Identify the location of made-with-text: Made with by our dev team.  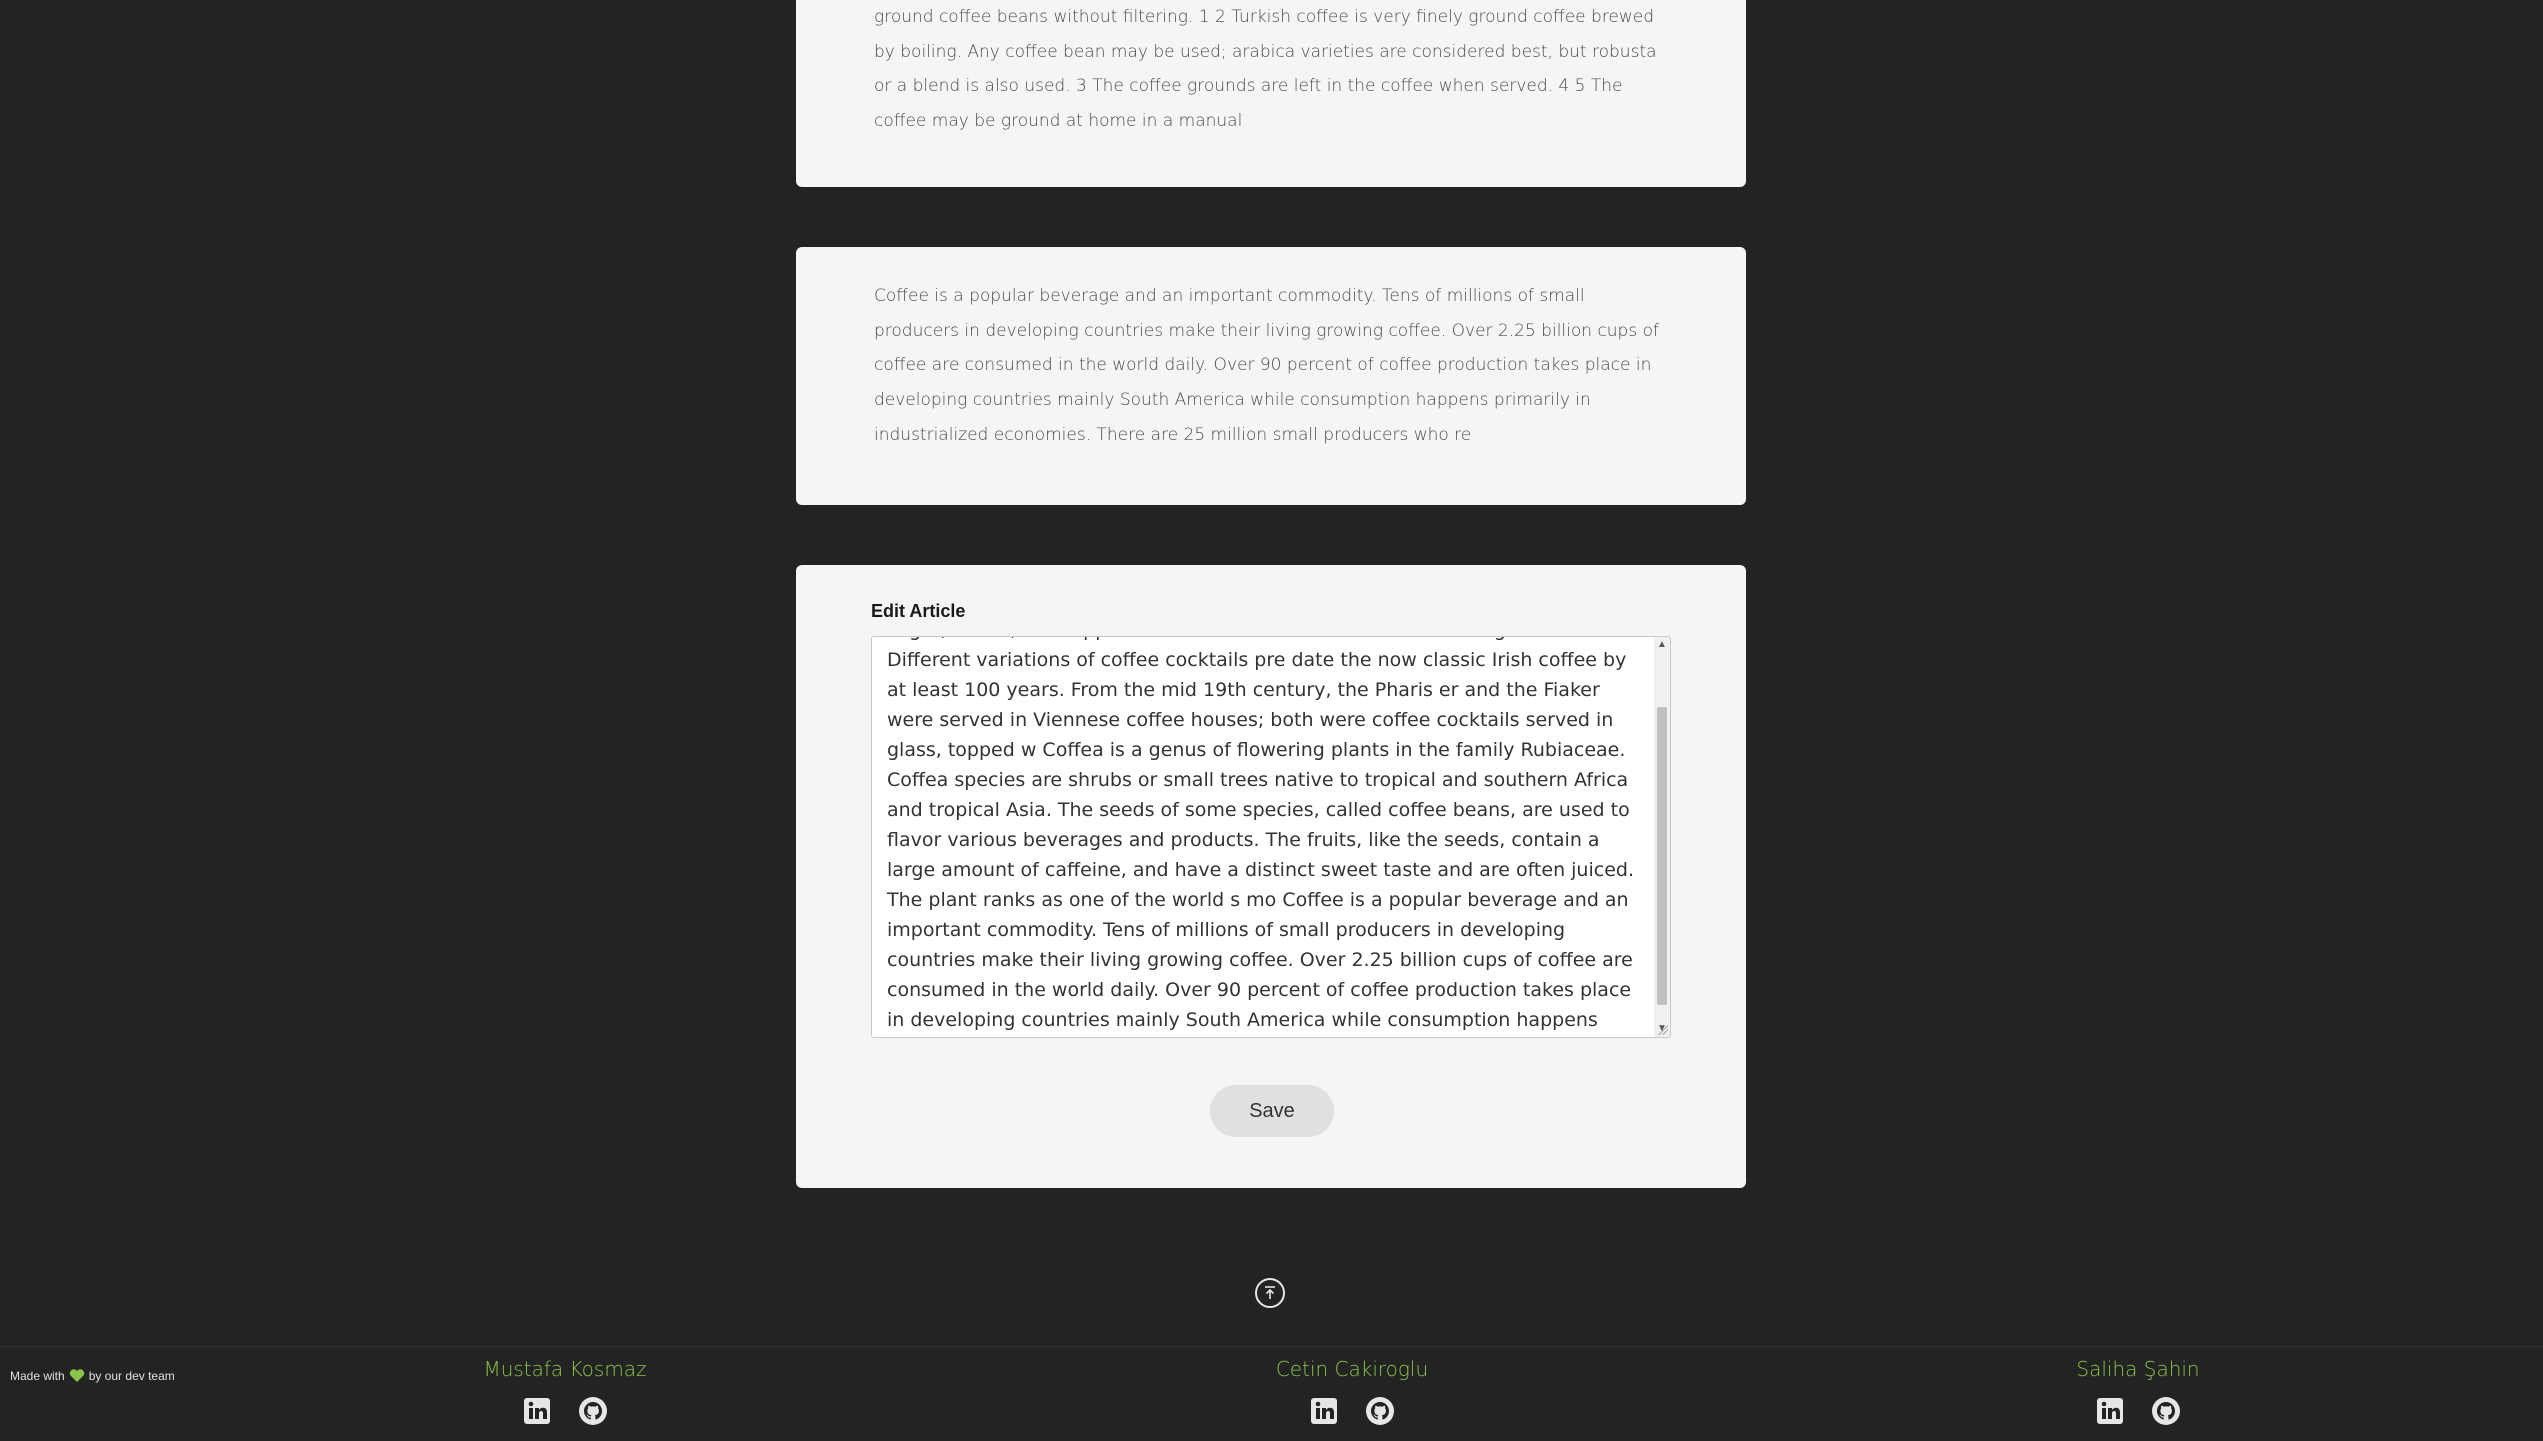
(92, 1376).